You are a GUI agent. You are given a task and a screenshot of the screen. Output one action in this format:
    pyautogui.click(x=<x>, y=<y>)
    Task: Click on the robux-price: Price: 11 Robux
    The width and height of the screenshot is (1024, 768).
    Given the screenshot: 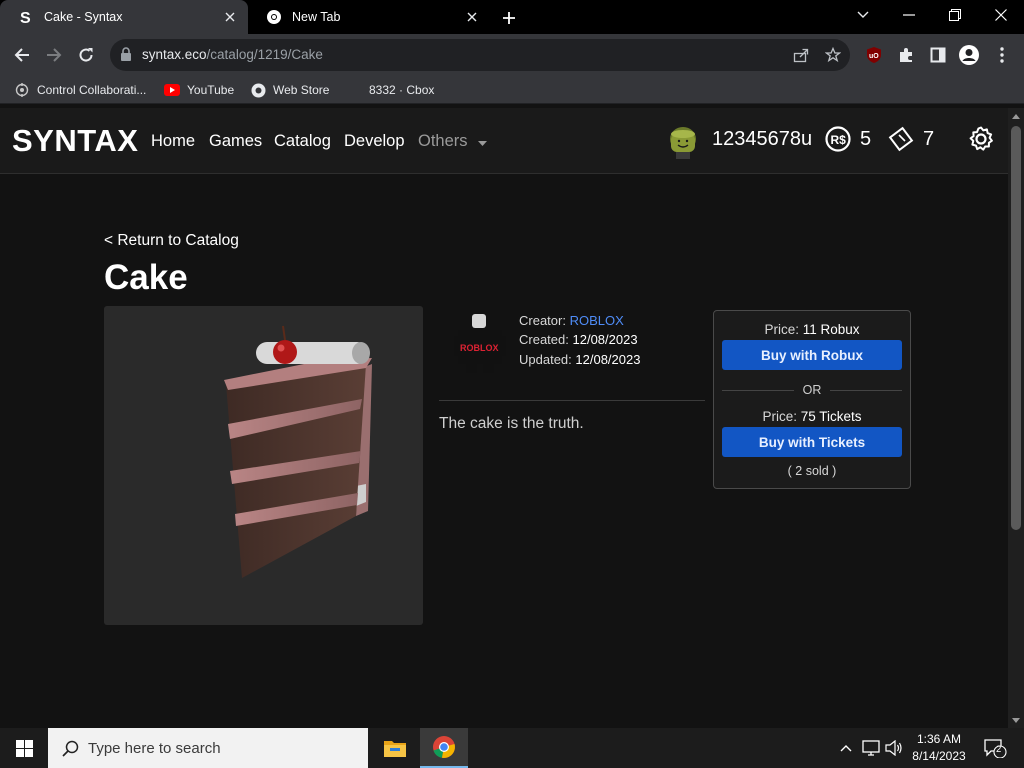 What is the action you would take?
    pyautogui.click(x=812, y=329)
    